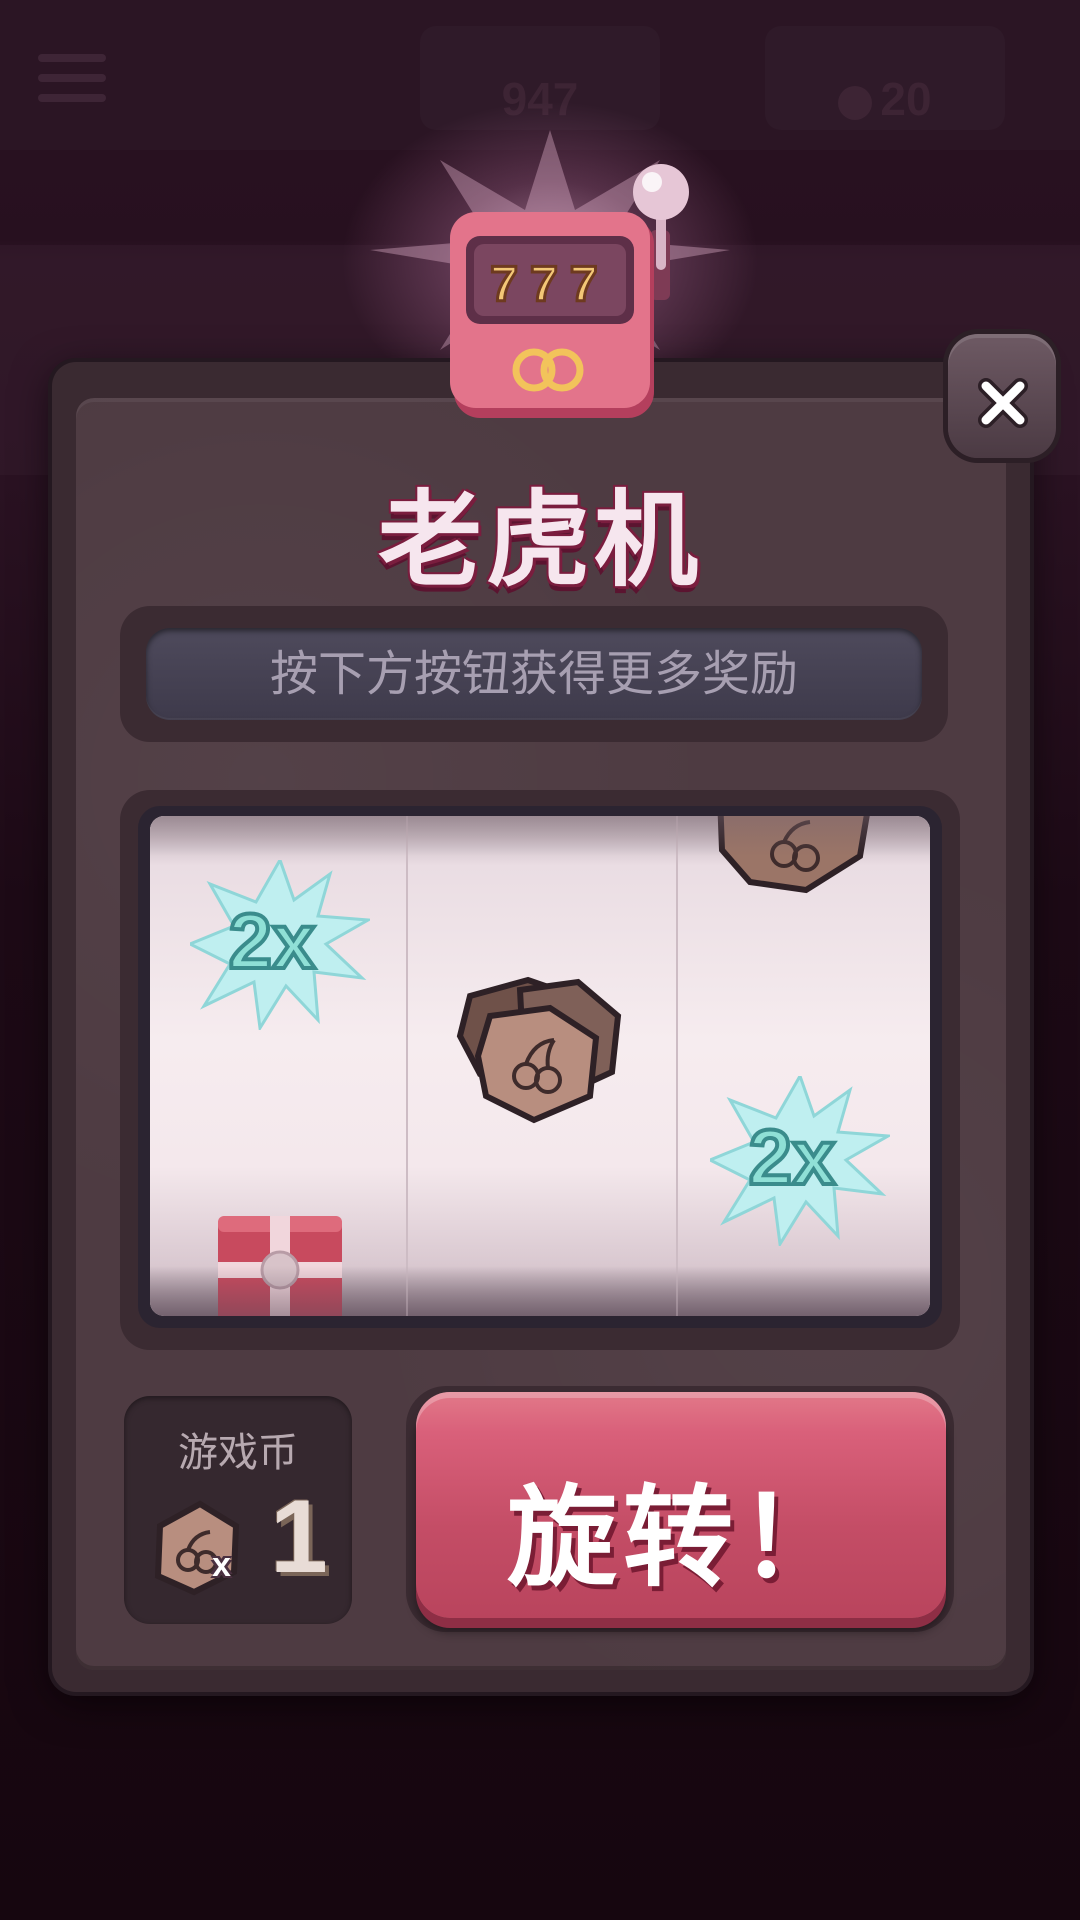  I want to click on background-coin-box: 20, so click(885, 78).